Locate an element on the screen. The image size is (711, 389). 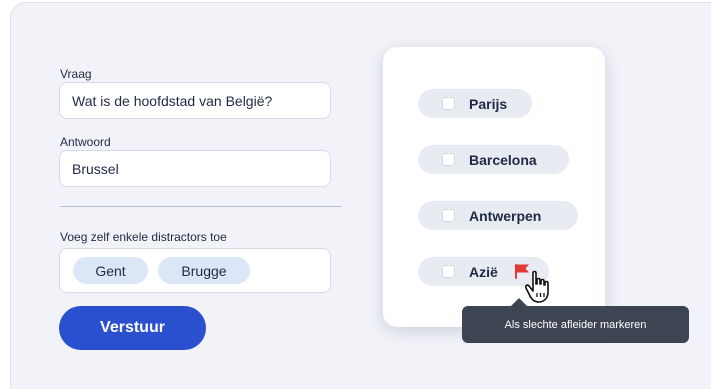
submit-button: Verstuur is located at coordinates (132, 328).